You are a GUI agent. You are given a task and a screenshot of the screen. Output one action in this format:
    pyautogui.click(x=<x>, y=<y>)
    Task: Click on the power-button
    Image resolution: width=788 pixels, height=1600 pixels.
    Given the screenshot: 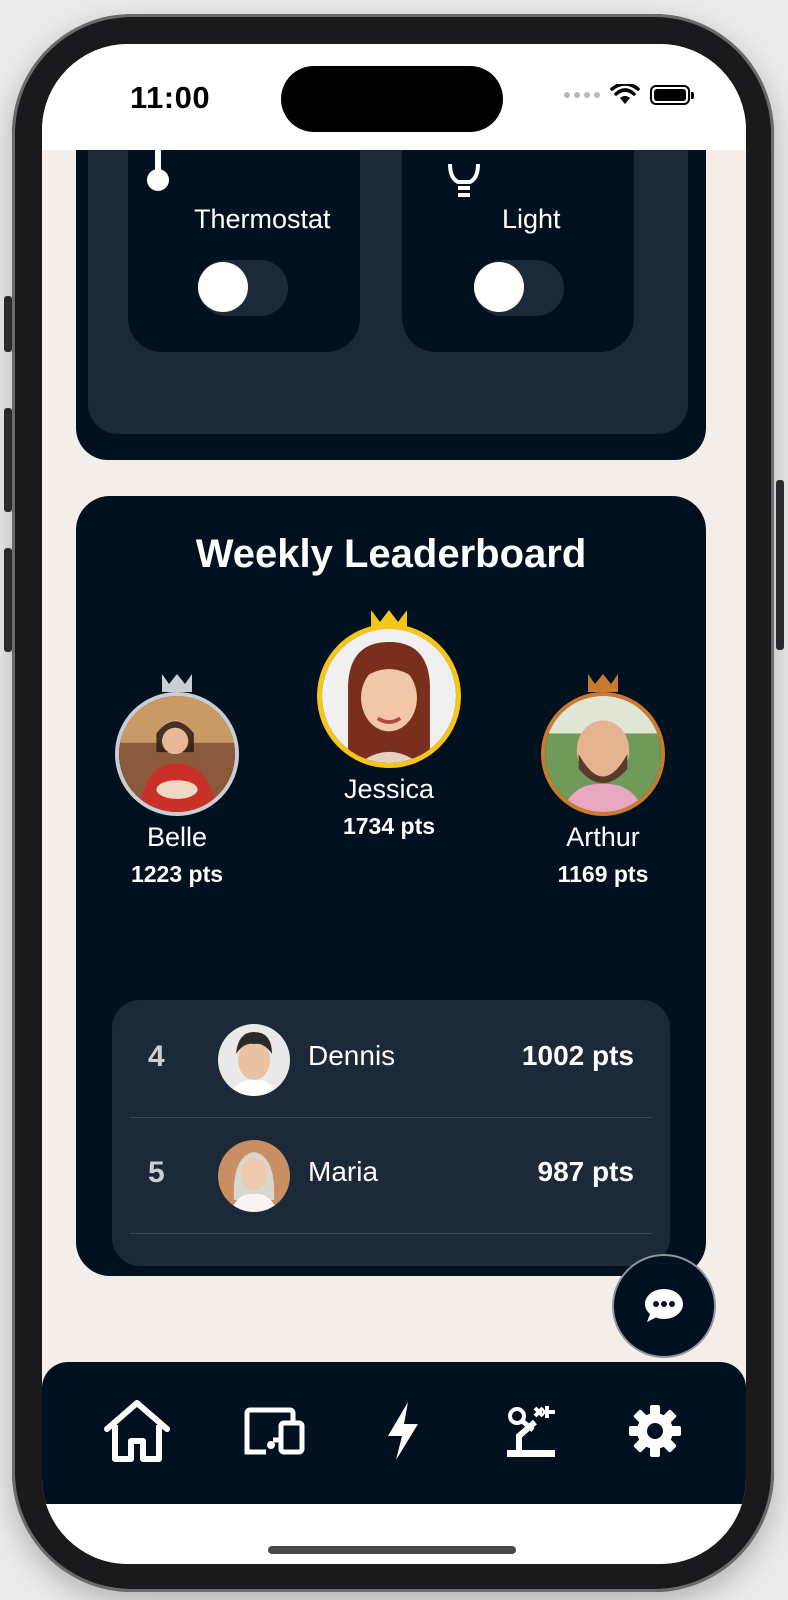 What is the action you would take?
    pyautogui.click(x=780, y=565)
    